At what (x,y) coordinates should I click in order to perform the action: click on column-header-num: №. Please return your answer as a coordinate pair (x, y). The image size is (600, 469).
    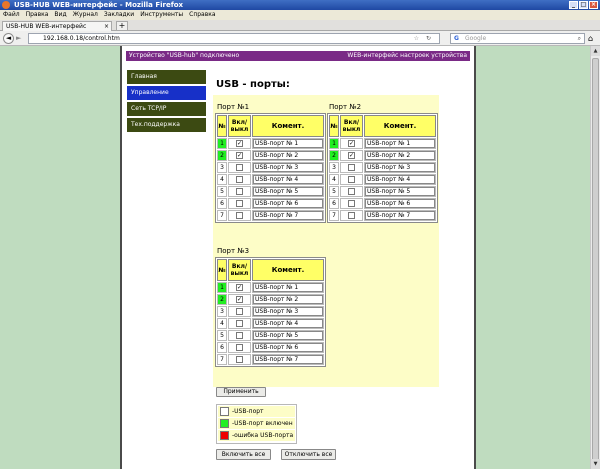
    Looking at the image, I should click on (222, 270).